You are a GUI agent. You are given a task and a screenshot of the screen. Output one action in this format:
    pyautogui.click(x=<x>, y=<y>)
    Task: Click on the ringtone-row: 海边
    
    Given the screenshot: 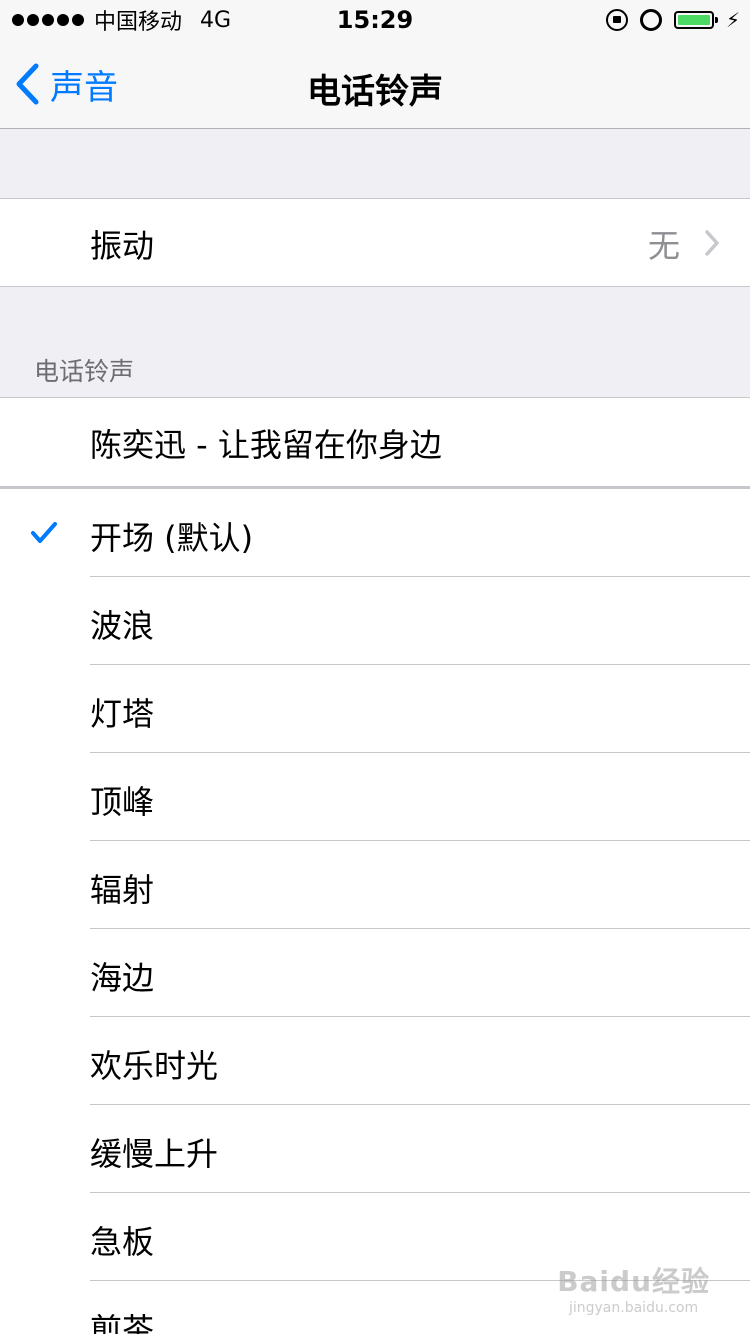 What is the action you would take?
    pyautogui.click(x=375, y=973)
    